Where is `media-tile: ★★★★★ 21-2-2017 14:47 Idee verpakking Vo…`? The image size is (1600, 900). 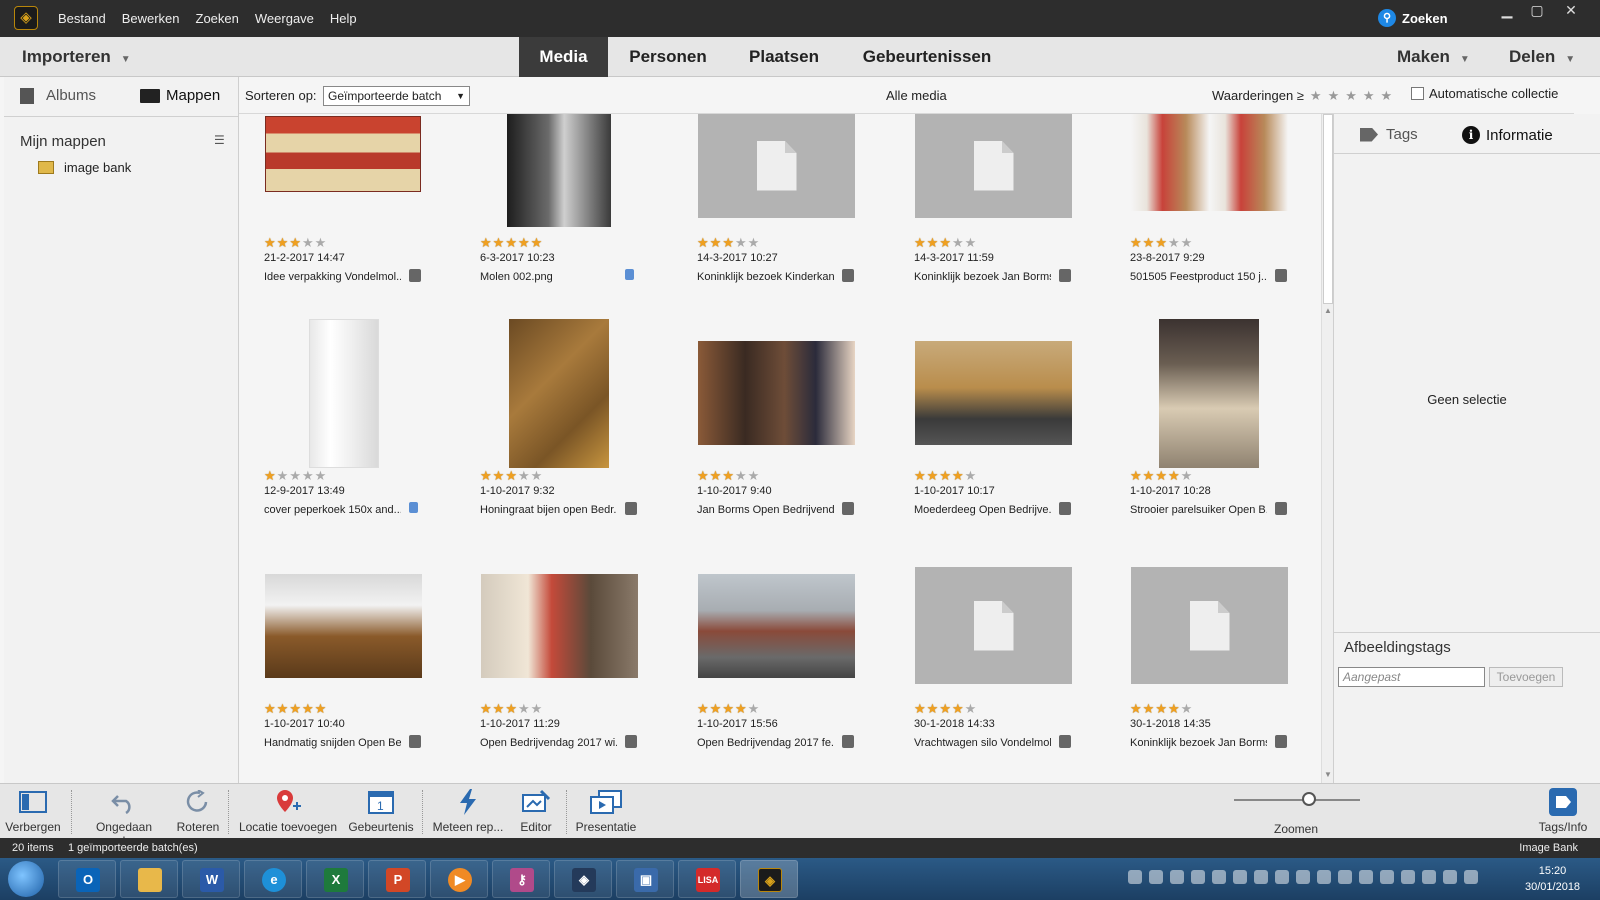 media-tile: ★★★★★ 21-2-2017 14:47 Idee verpakking Vo… is located at coordinates (339, 227).